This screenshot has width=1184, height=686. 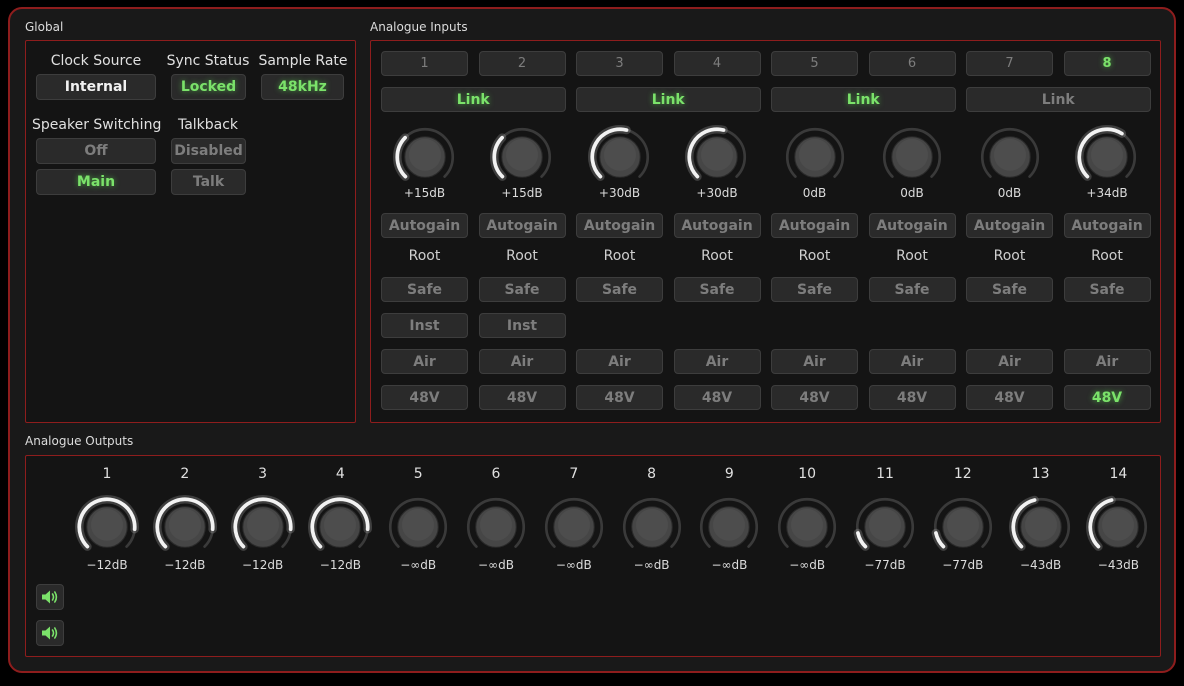 I want to click on speaker-off-button: Off, so click(x=96, y=151).